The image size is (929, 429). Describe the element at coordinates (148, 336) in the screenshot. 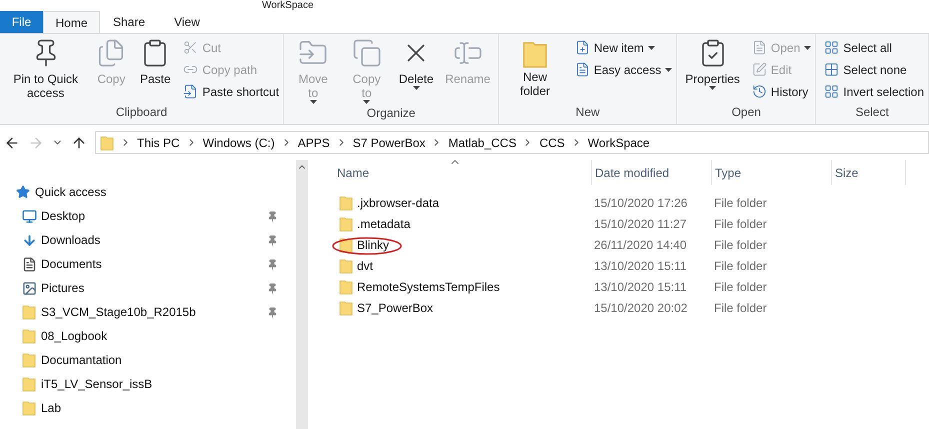

I see `sidebar-item: 08_Logbook` at that location.